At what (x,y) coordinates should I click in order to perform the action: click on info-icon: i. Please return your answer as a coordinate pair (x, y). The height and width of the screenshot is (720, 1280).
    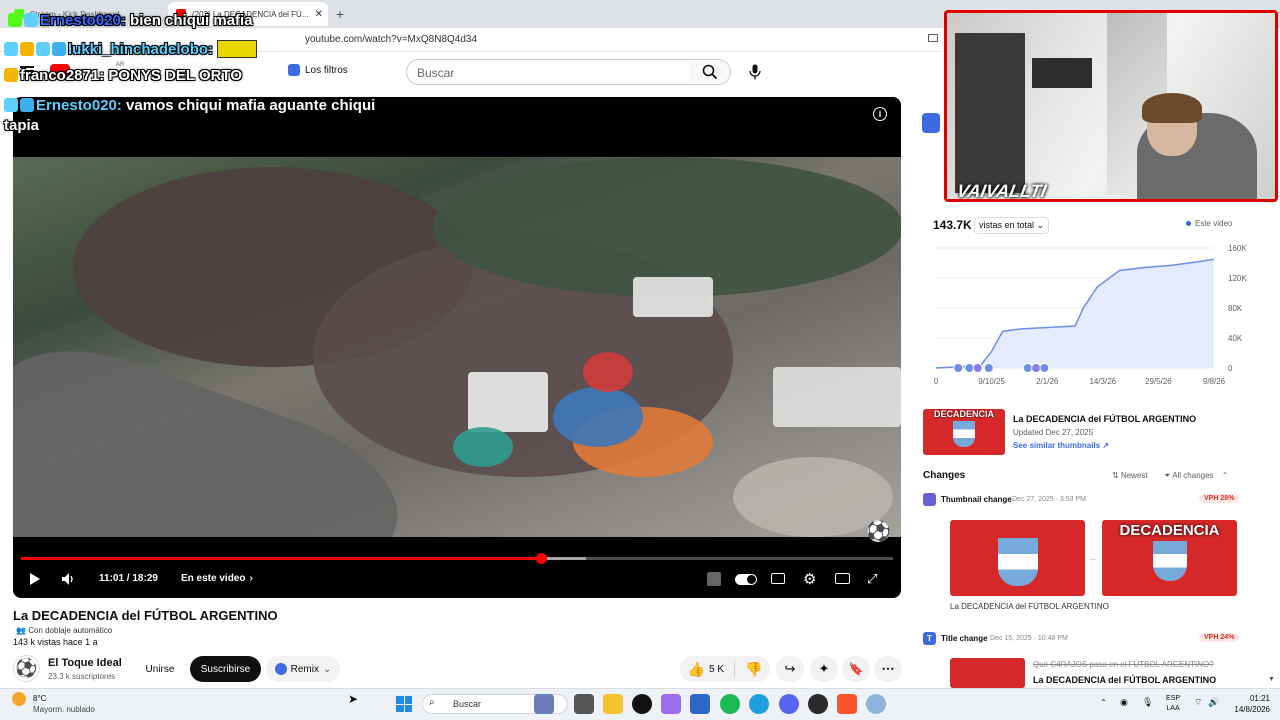
    Looking at the image, I should click on (880, 114).